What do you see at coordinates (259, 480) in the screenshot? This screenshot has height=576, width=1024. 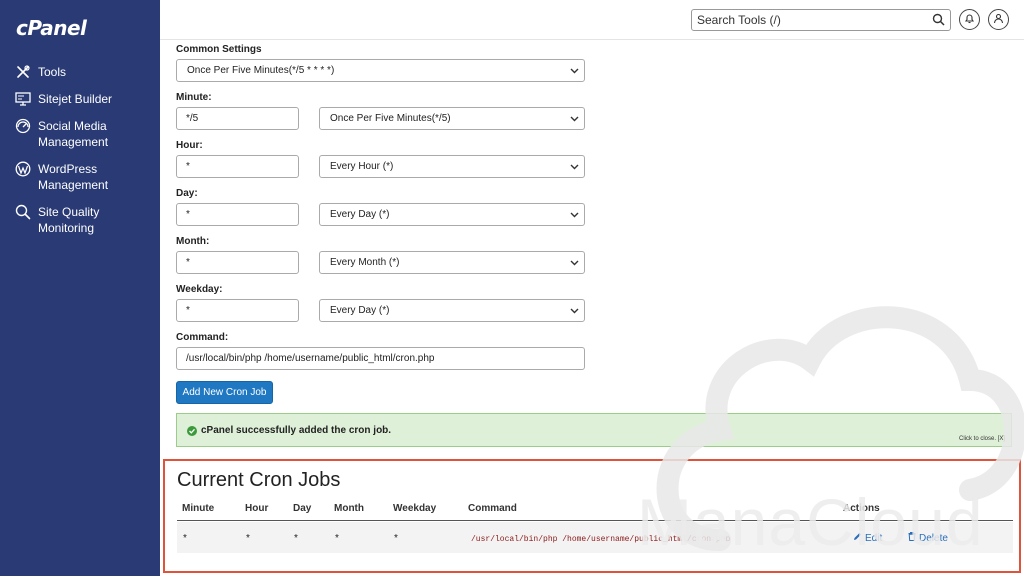 I see `section-title: Current Cron Jobs` at bounding box center [259, 480].